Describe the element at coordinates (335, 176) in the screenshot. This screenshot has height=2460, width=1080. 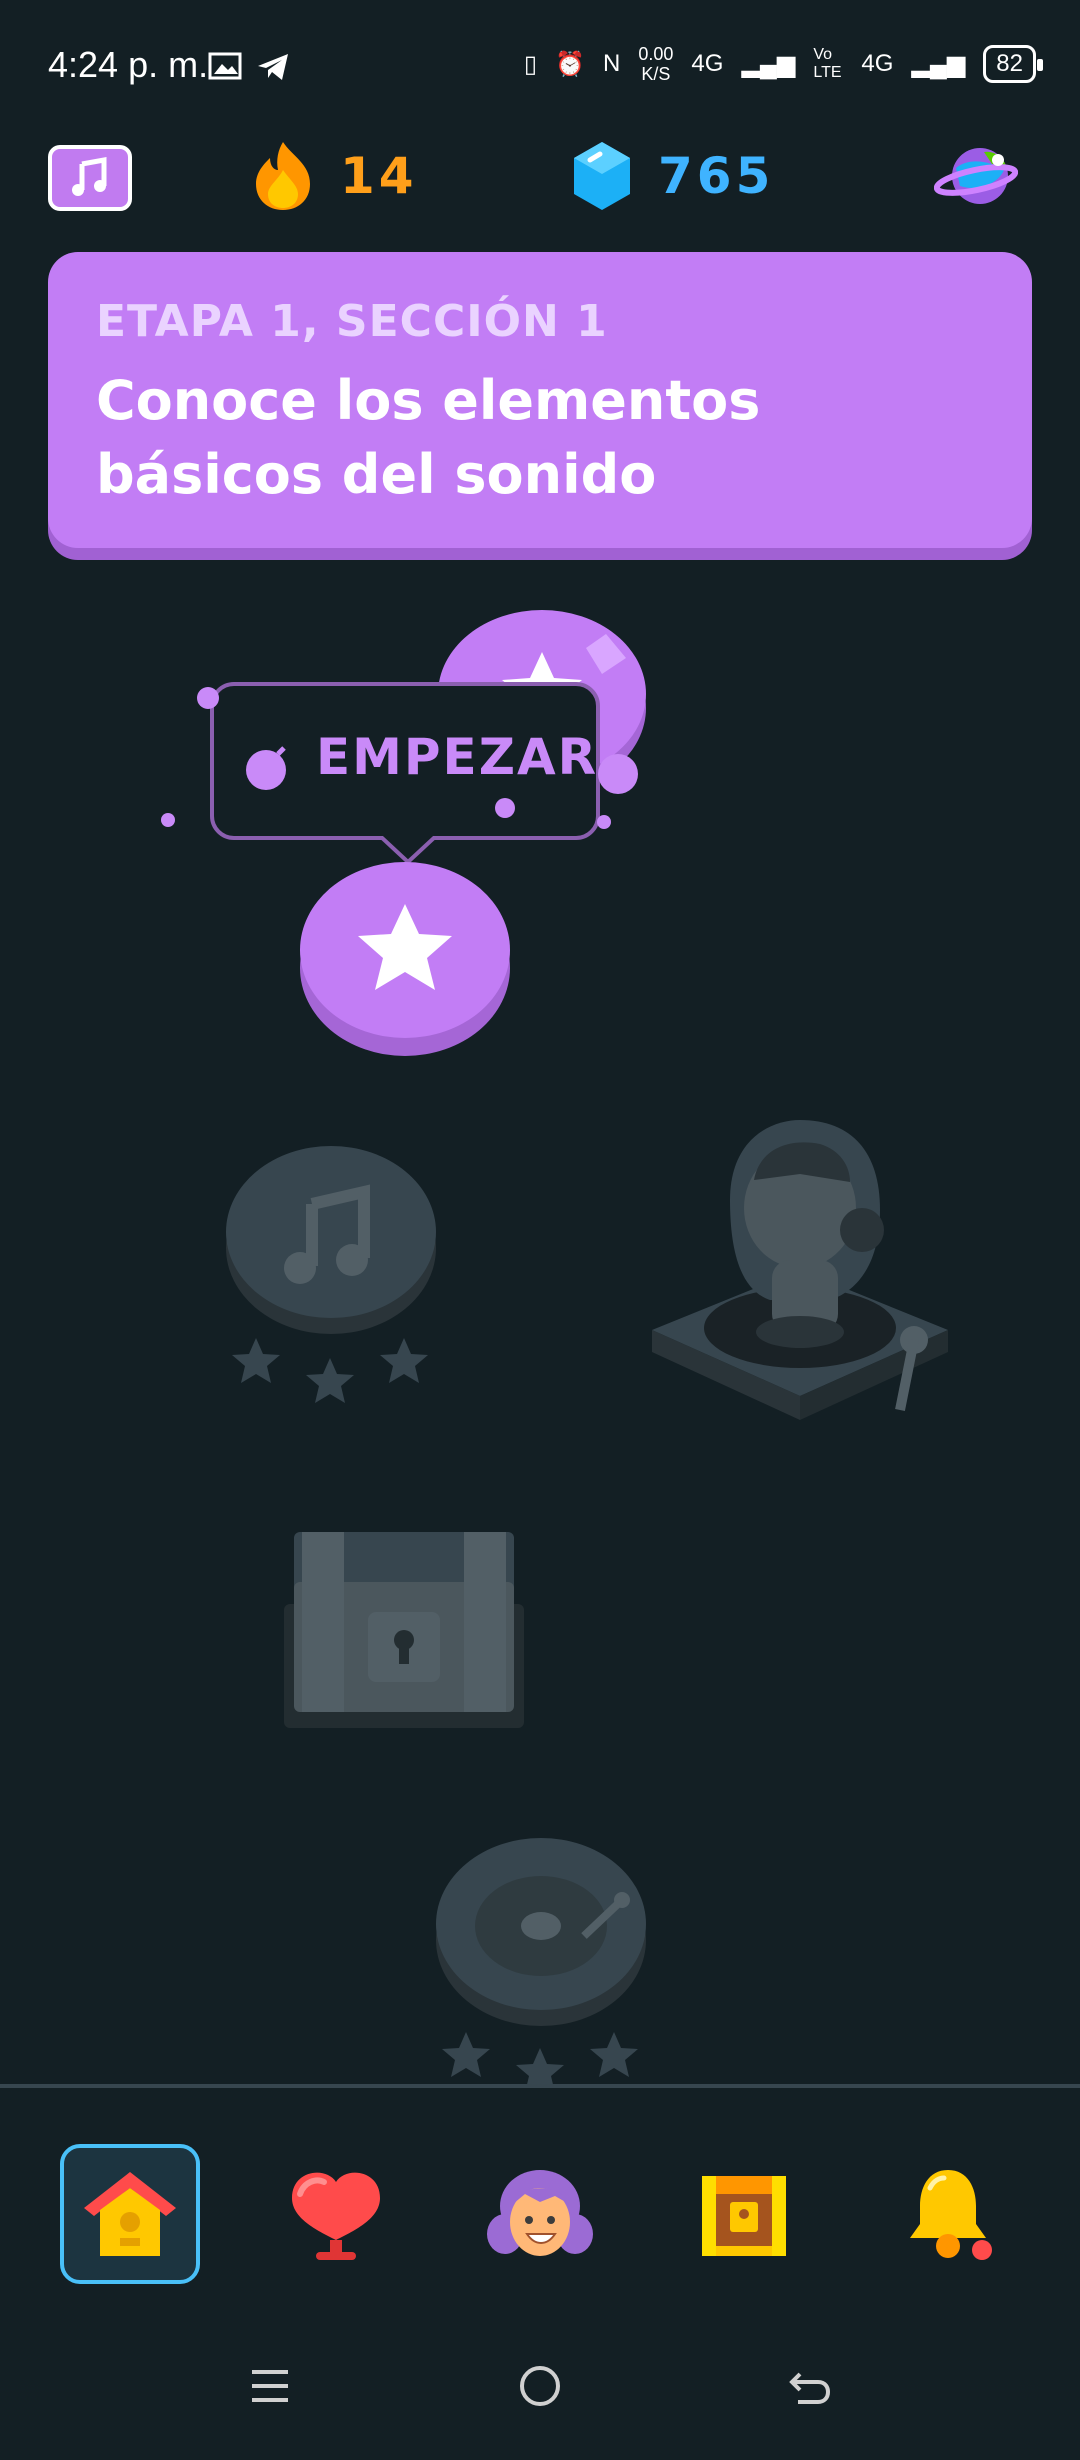
I see `streak-counter: 14` at that location.